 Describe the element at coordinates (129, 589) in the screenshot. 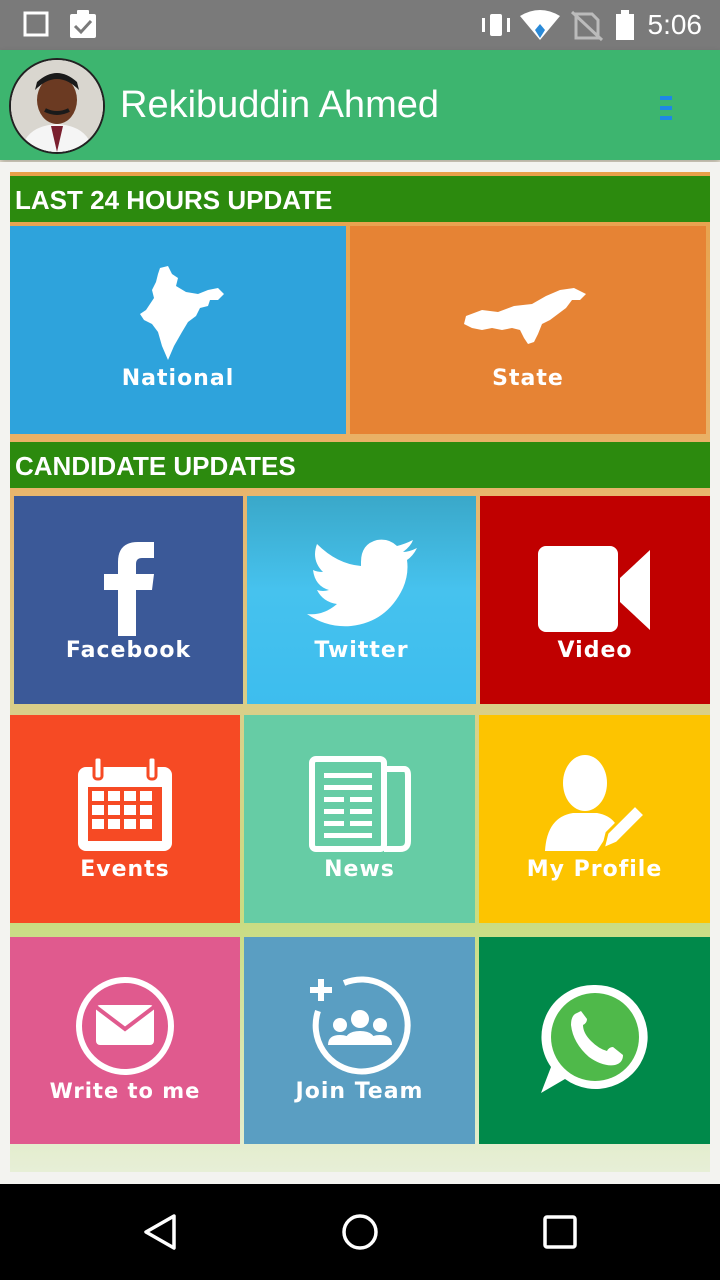

I see `facebook-icon` at that location.